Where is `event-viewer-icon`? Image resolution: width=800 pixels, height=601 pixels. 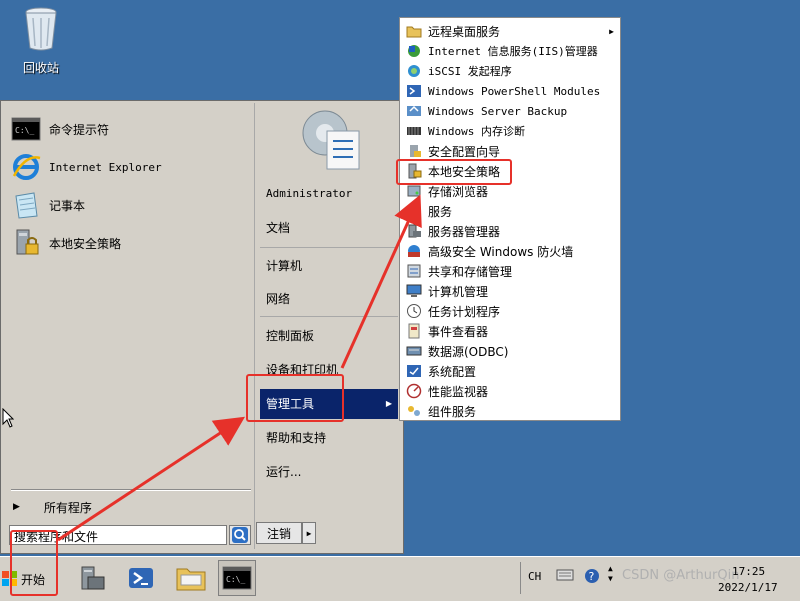 event-viewer-icon is located at coordinates (414, 331).